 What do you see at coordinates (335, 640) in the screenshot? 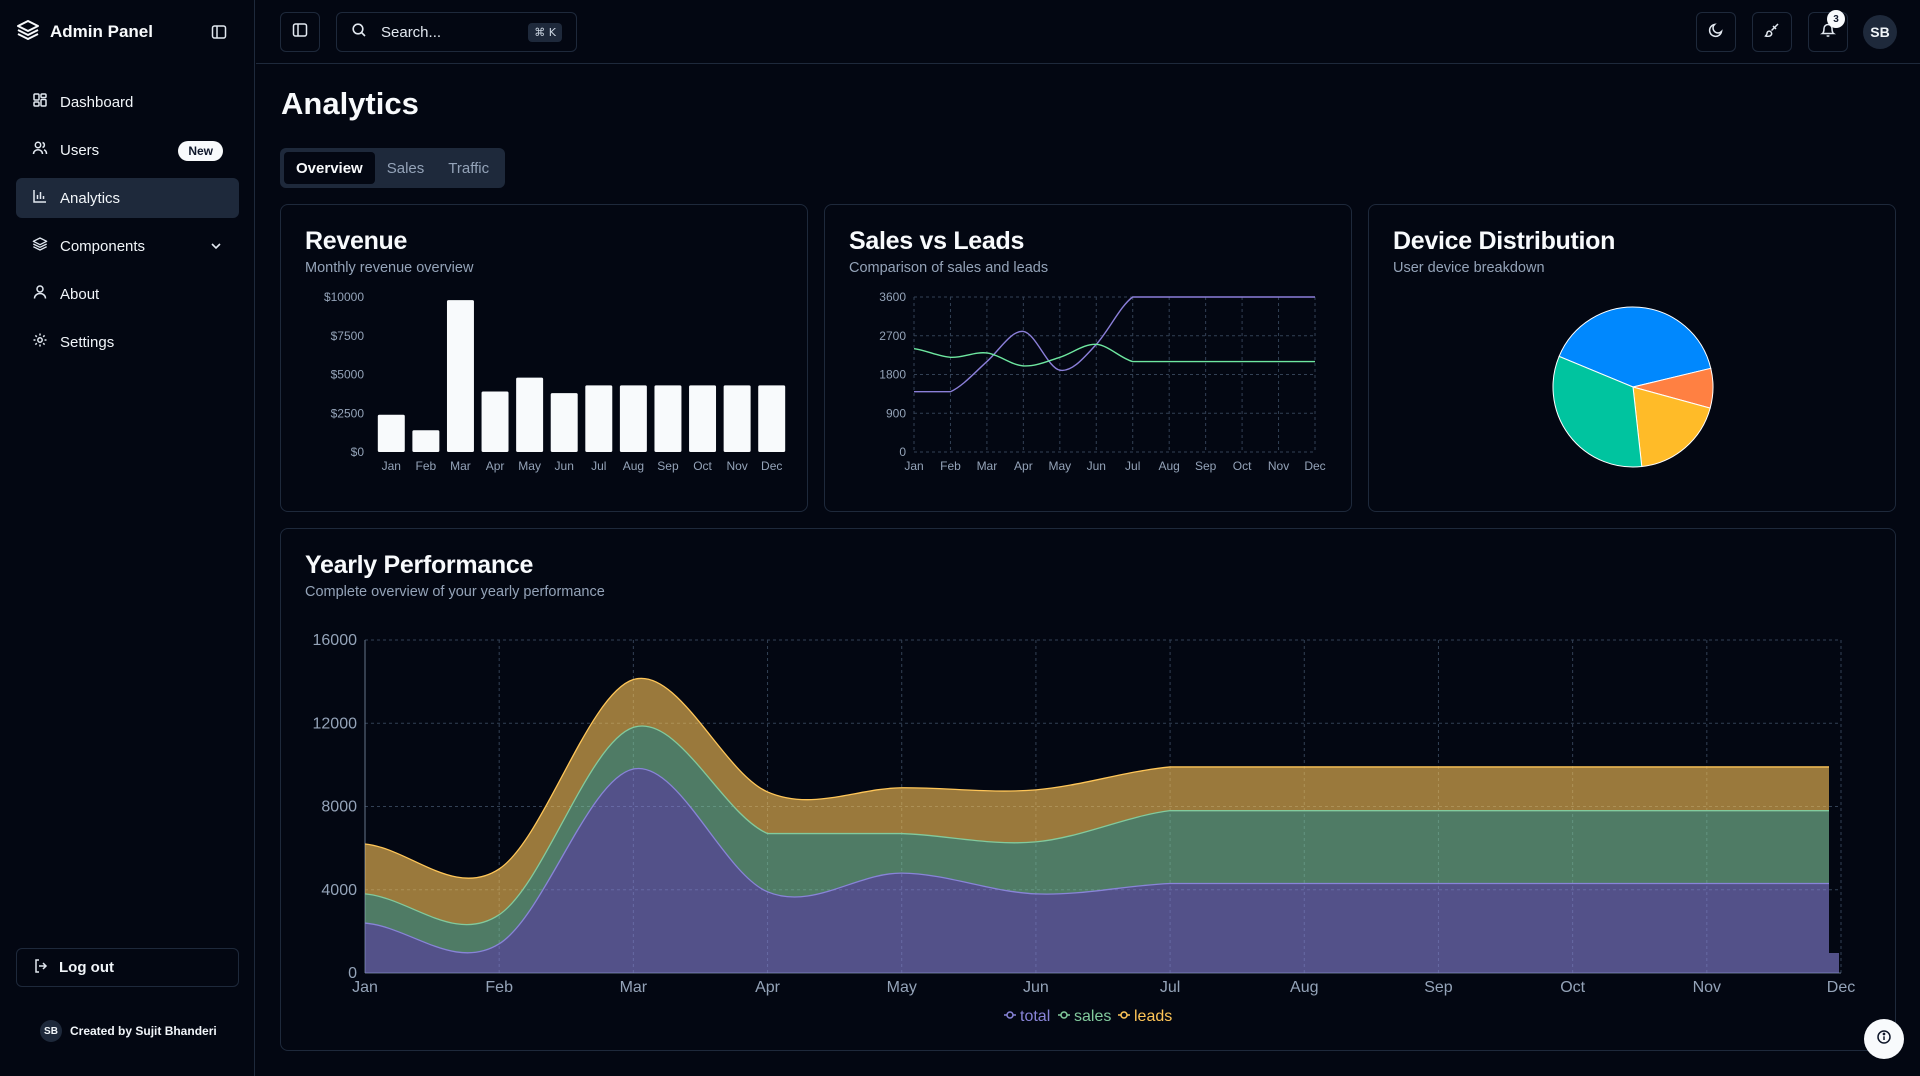
I see `y-tick-label: 16000` at bounding box center [335, 640].